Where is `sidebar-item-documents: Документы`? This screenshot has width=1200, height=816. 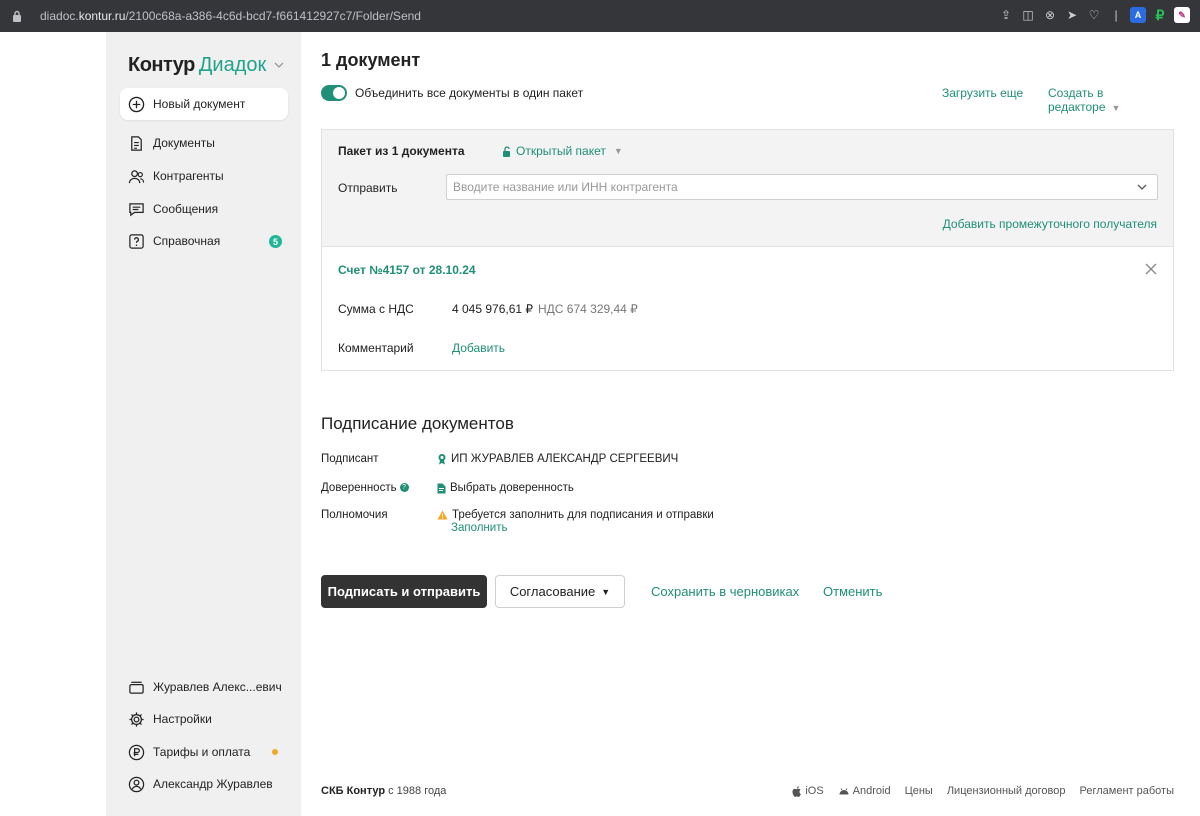
sidebar-item-documents: Документы is located at coordinates (171, 143).